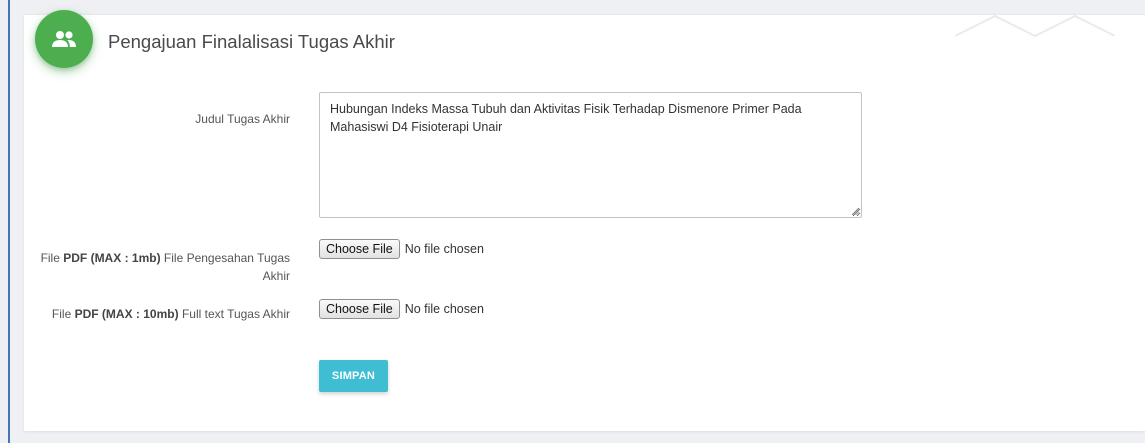  What do you see at coordinates (242, 119) in the screenshot?
I see `title-label: Judul Tugas Akhir` at bounding box center [242, 119].